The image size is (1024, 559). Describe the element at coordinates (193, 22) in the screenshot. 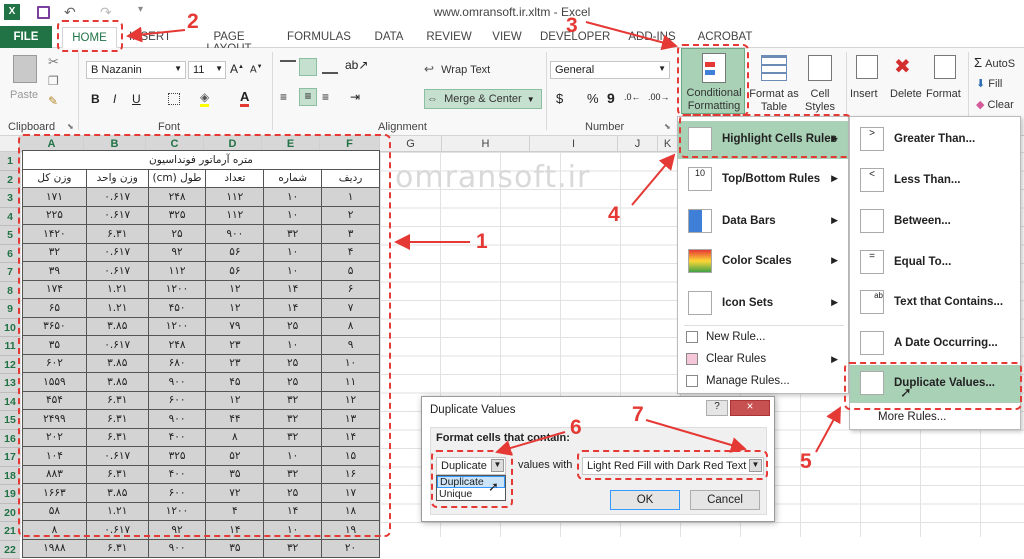

I see `callout-number-2: 2` at that location.